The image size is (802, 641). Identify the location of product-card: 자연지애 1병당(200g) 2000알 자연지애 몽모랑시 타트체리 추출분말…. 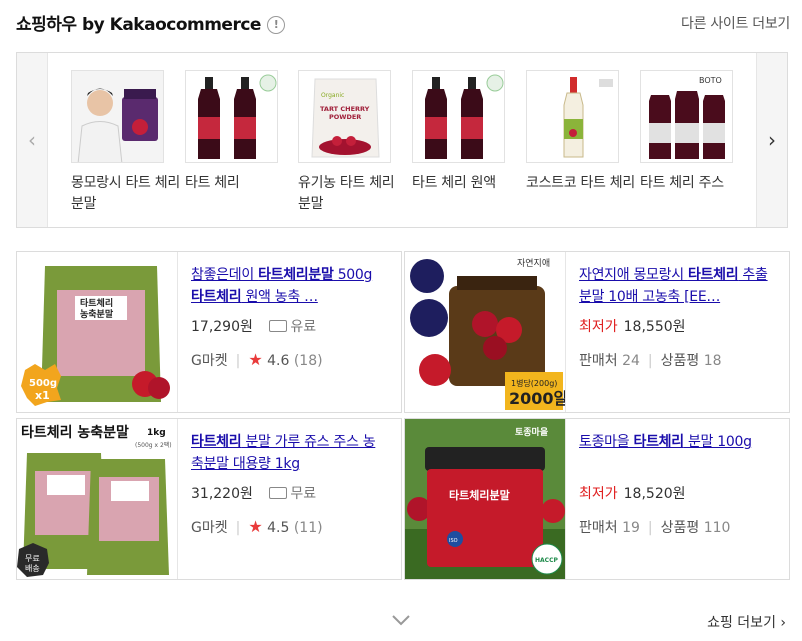
(597, 332).